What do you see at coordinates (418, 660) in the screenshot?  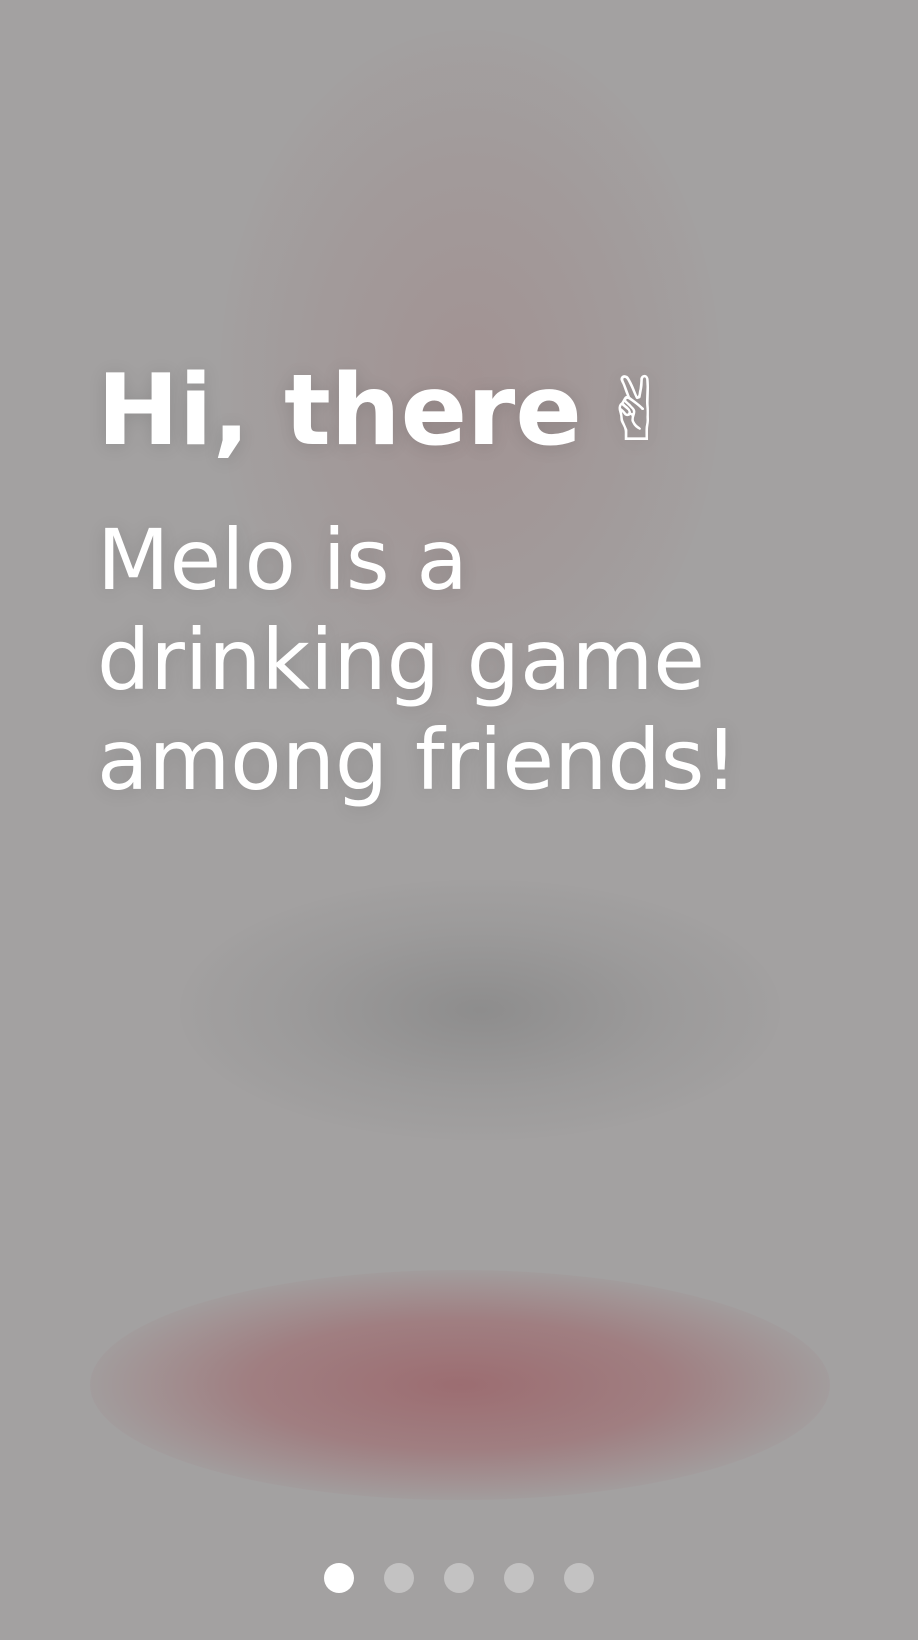 I see `description-text: Melo is a drinking game among friends!` at bounding box center [418, 660].